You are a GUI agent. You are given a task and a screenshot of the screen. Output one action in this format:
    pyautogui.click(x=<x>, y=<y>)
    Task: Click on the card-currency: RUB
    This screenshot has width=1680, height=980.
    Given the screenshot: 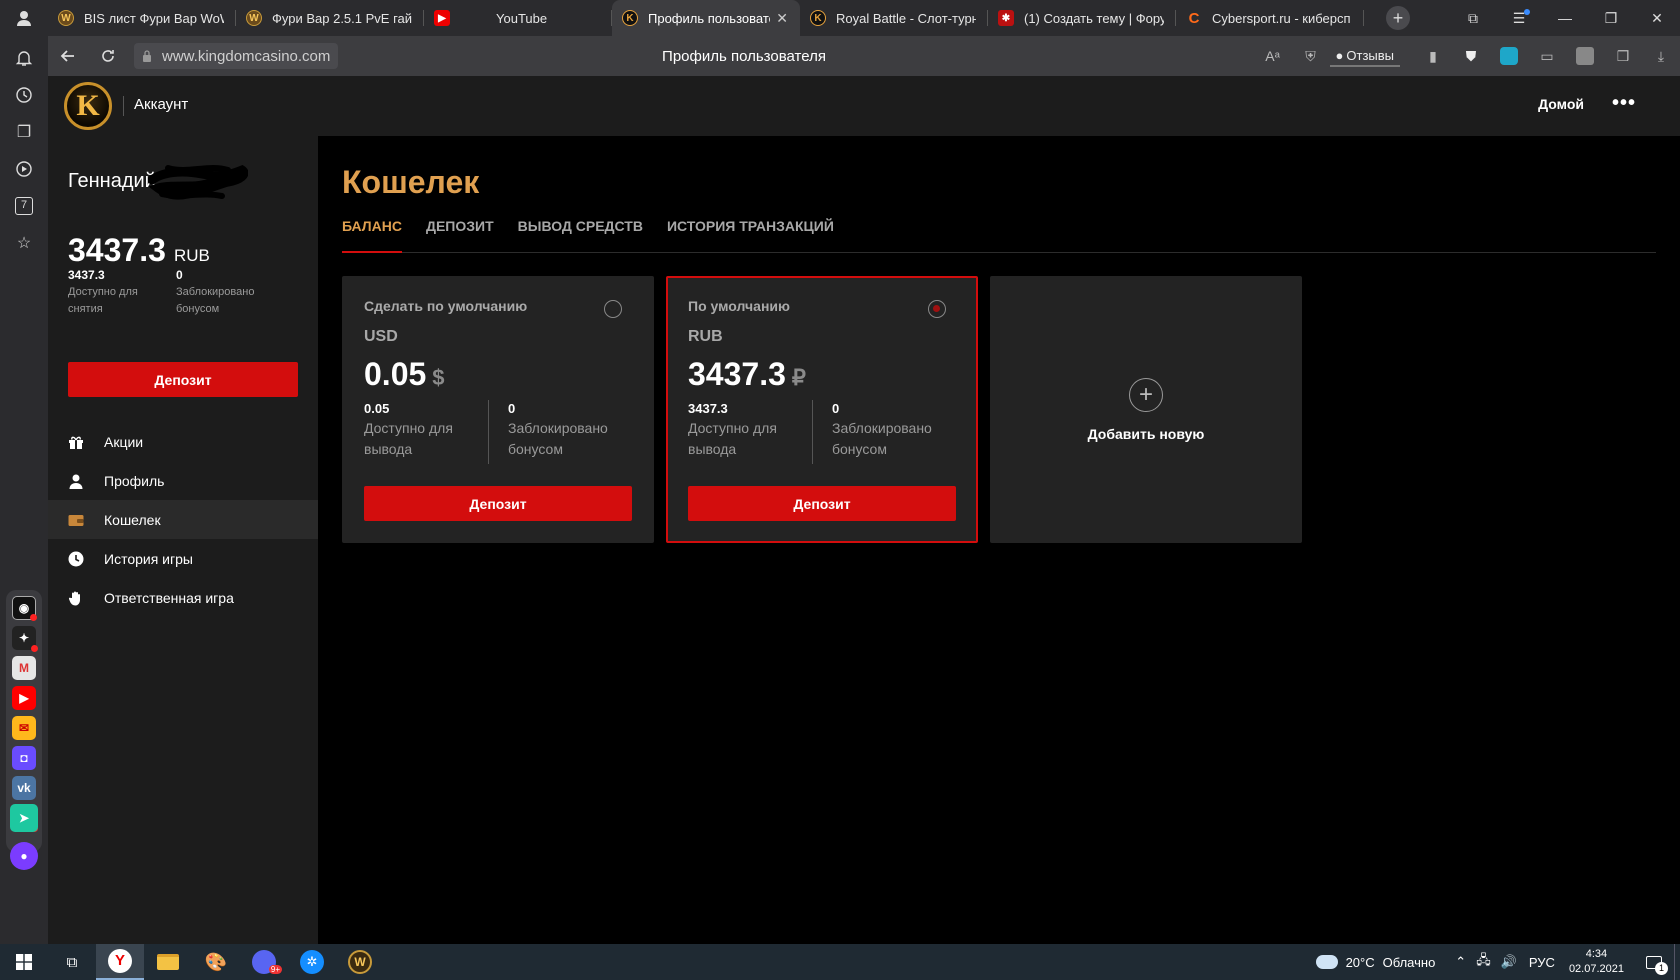 What is the action you would take?
    pyautogui.click(x=705, y=336)
    